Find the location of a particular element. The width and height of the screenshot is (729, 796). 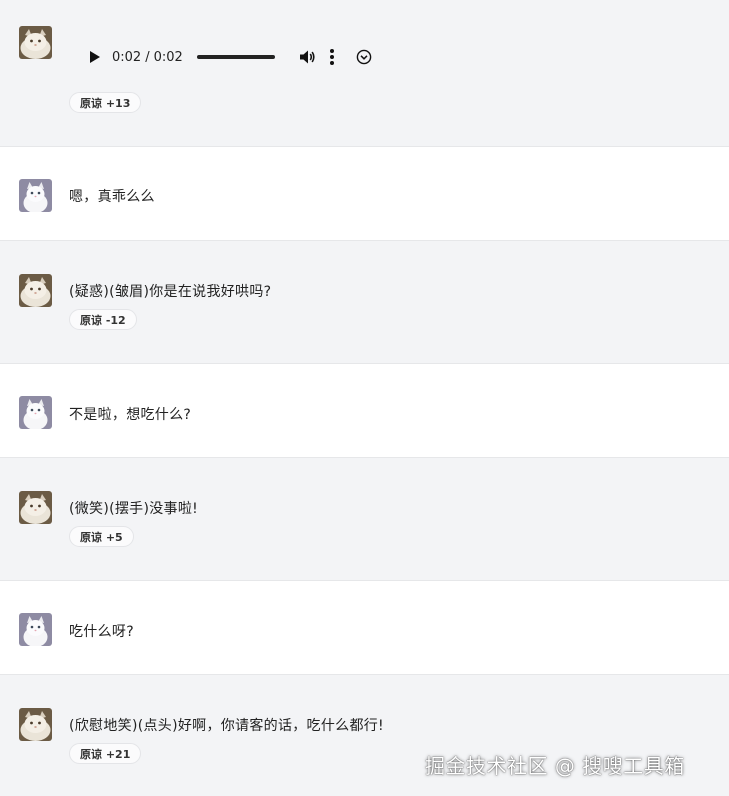

badge-label: 原谅 -12 is located at coordinates (103, 320).